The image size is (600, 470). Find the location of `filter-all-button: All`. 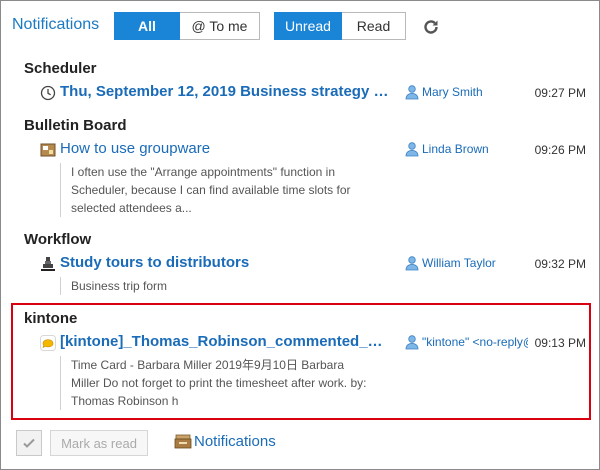

filter-all-button: All is located at coordinates (147, 26).